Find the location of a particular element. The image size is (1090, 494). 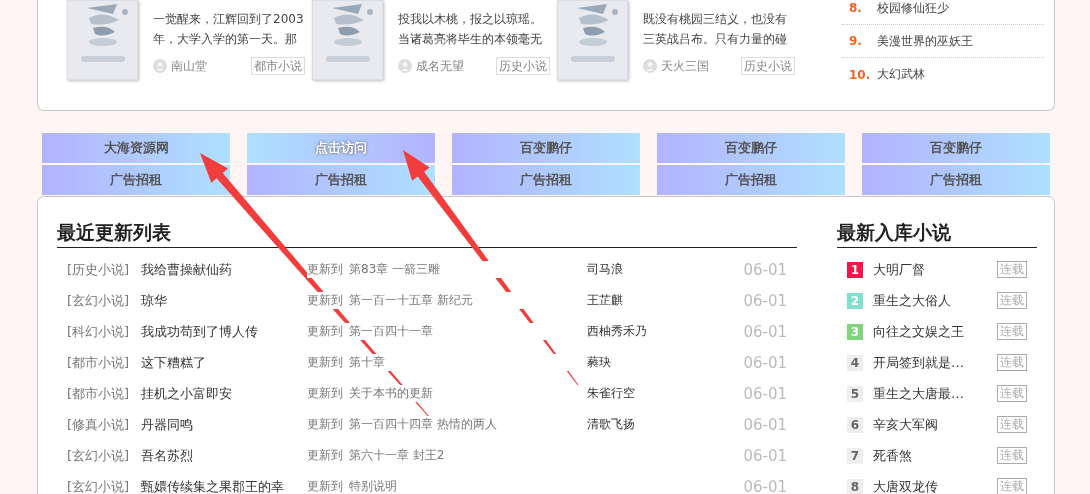

novel-title-link: 我成功苟到了博人传 is located at coordinates (224, 331).